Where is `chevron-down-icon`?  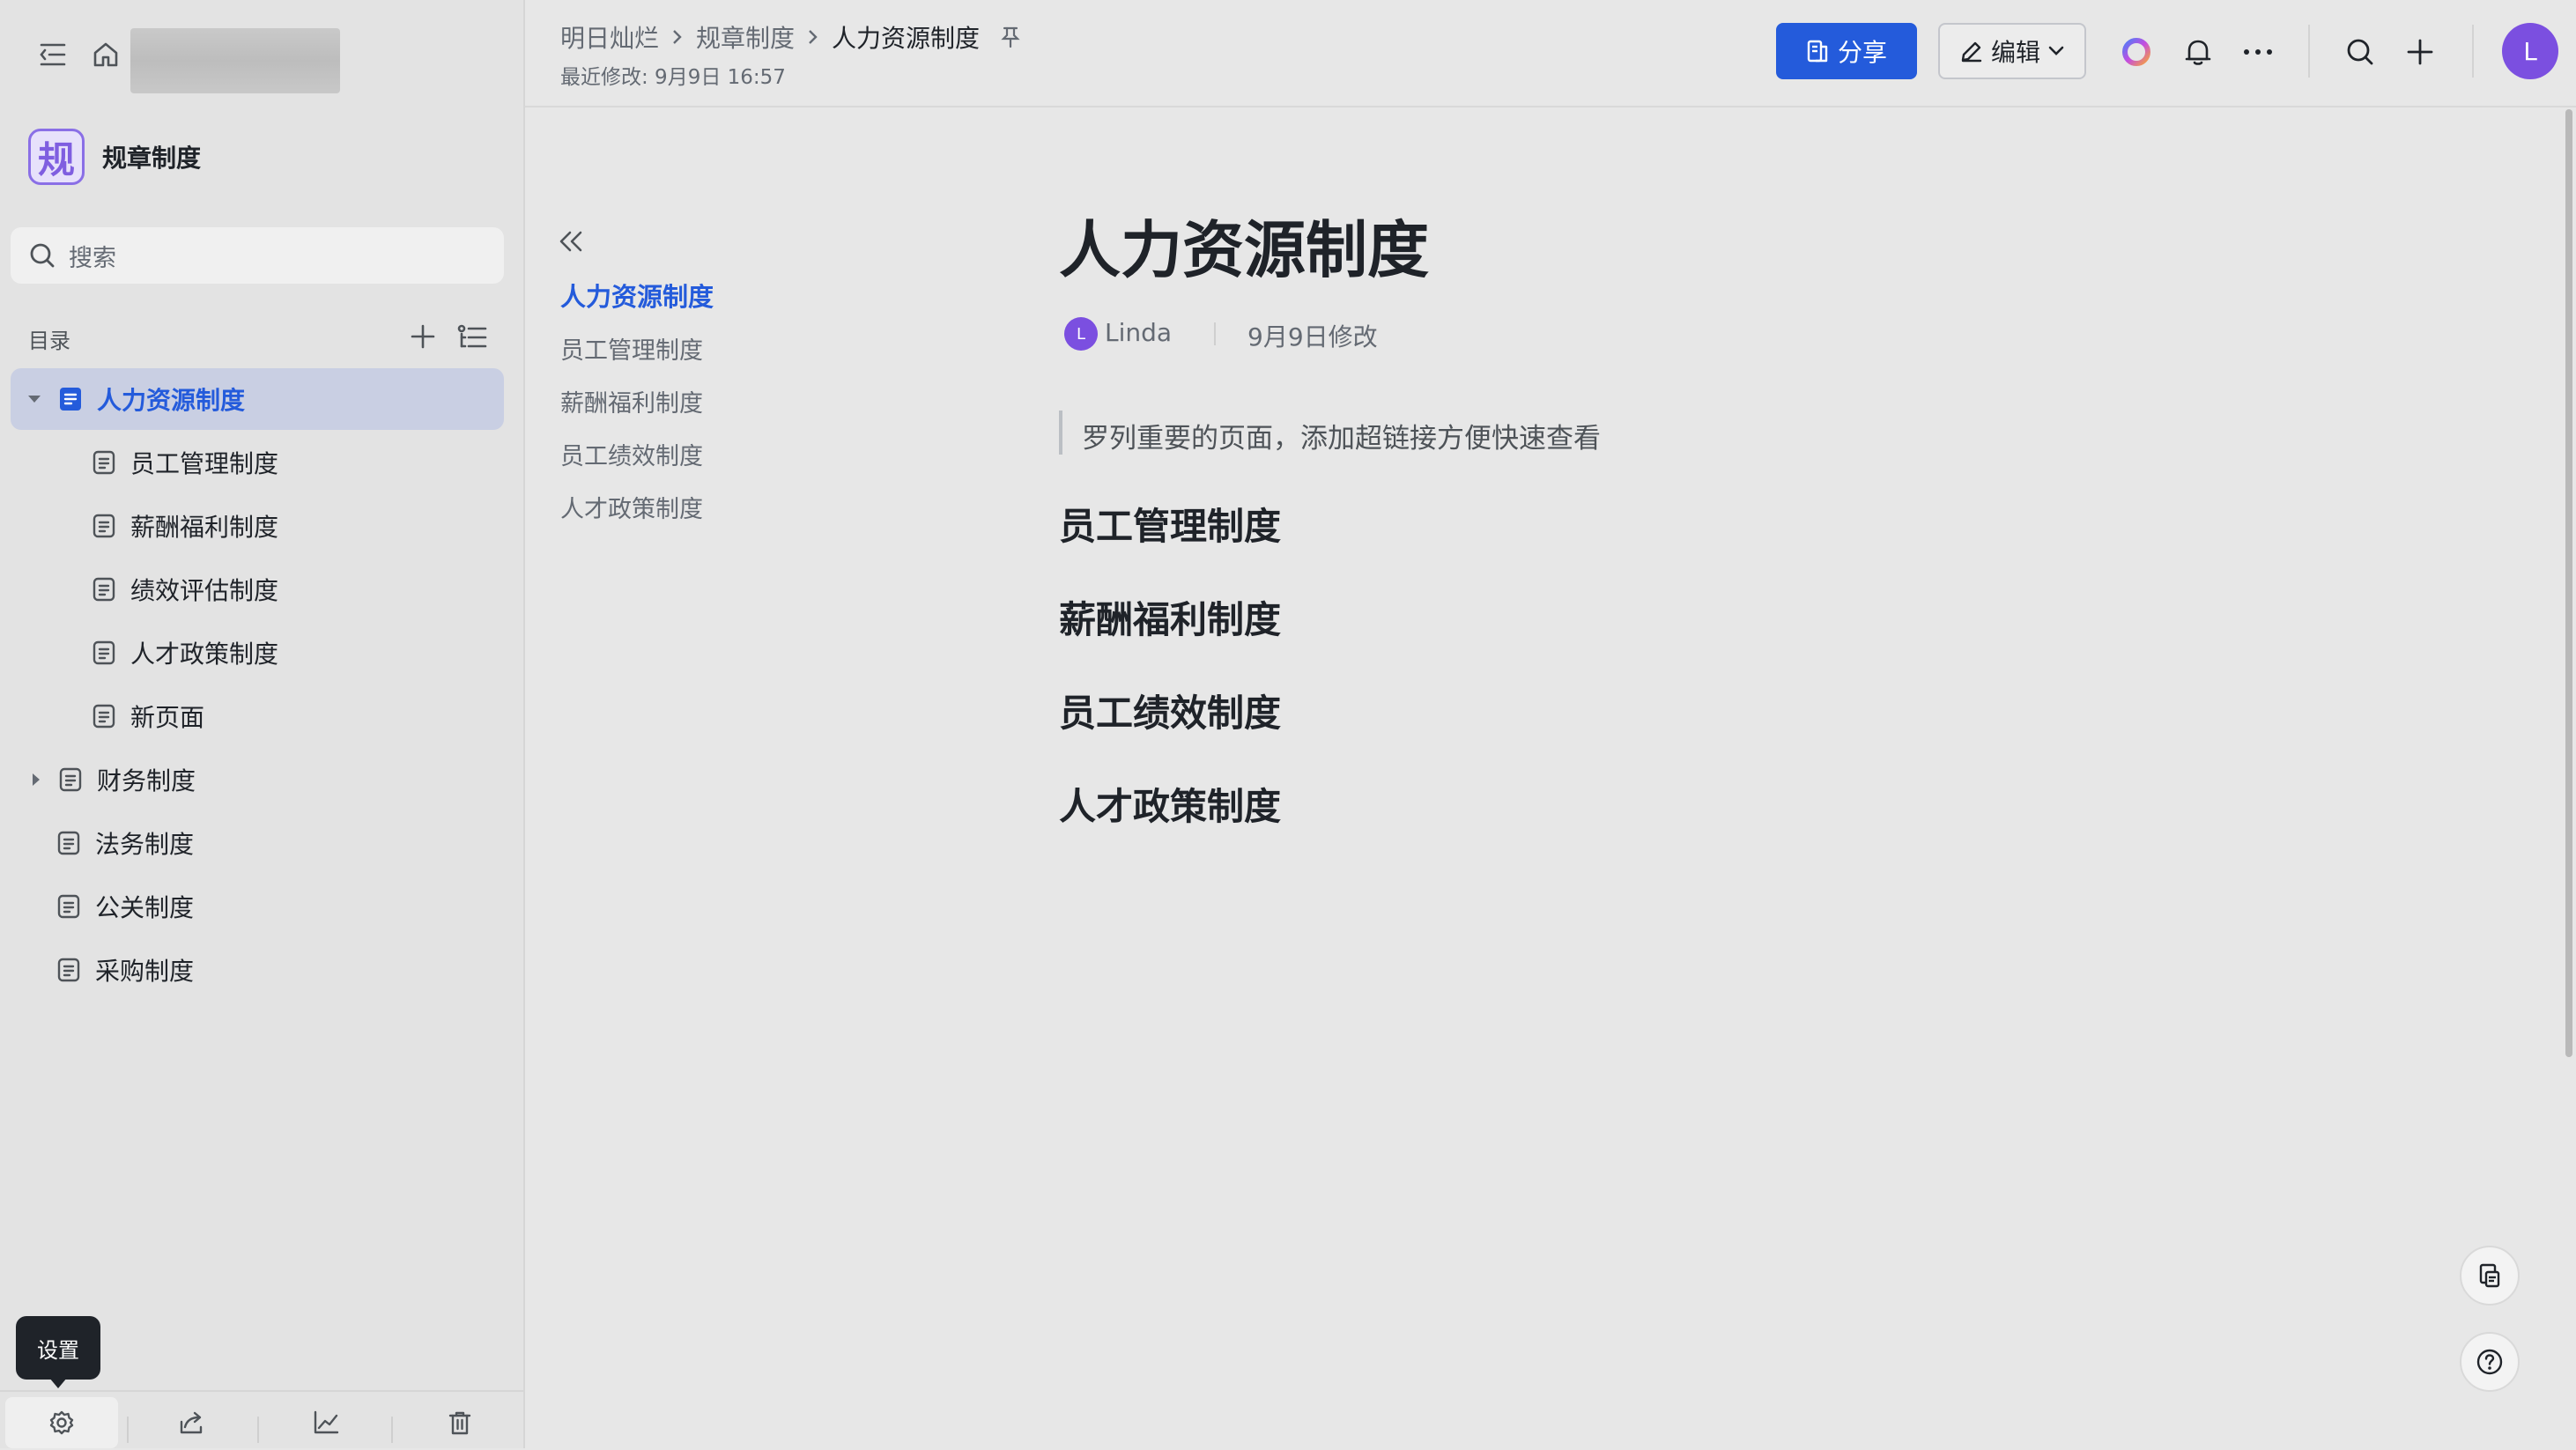
chevron-down-icon is located at coordinates (2056, 50).